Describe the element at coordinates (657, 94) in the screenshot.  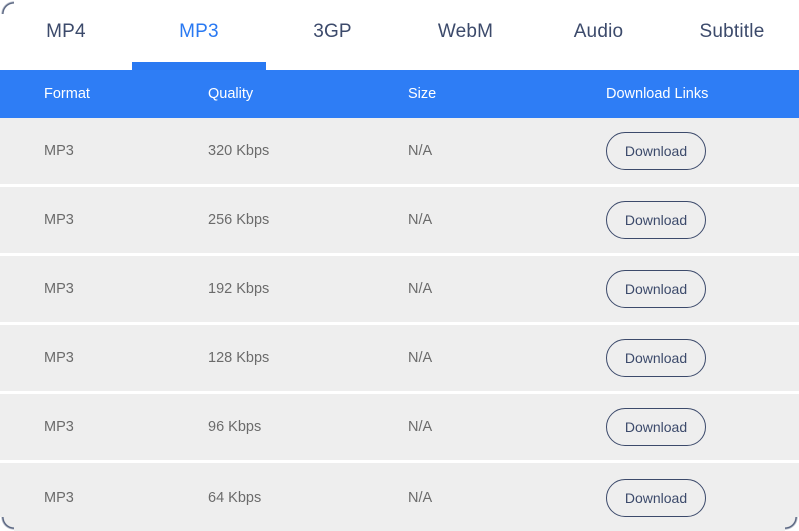
I see `column-header-download-links: Download Links` at that location.